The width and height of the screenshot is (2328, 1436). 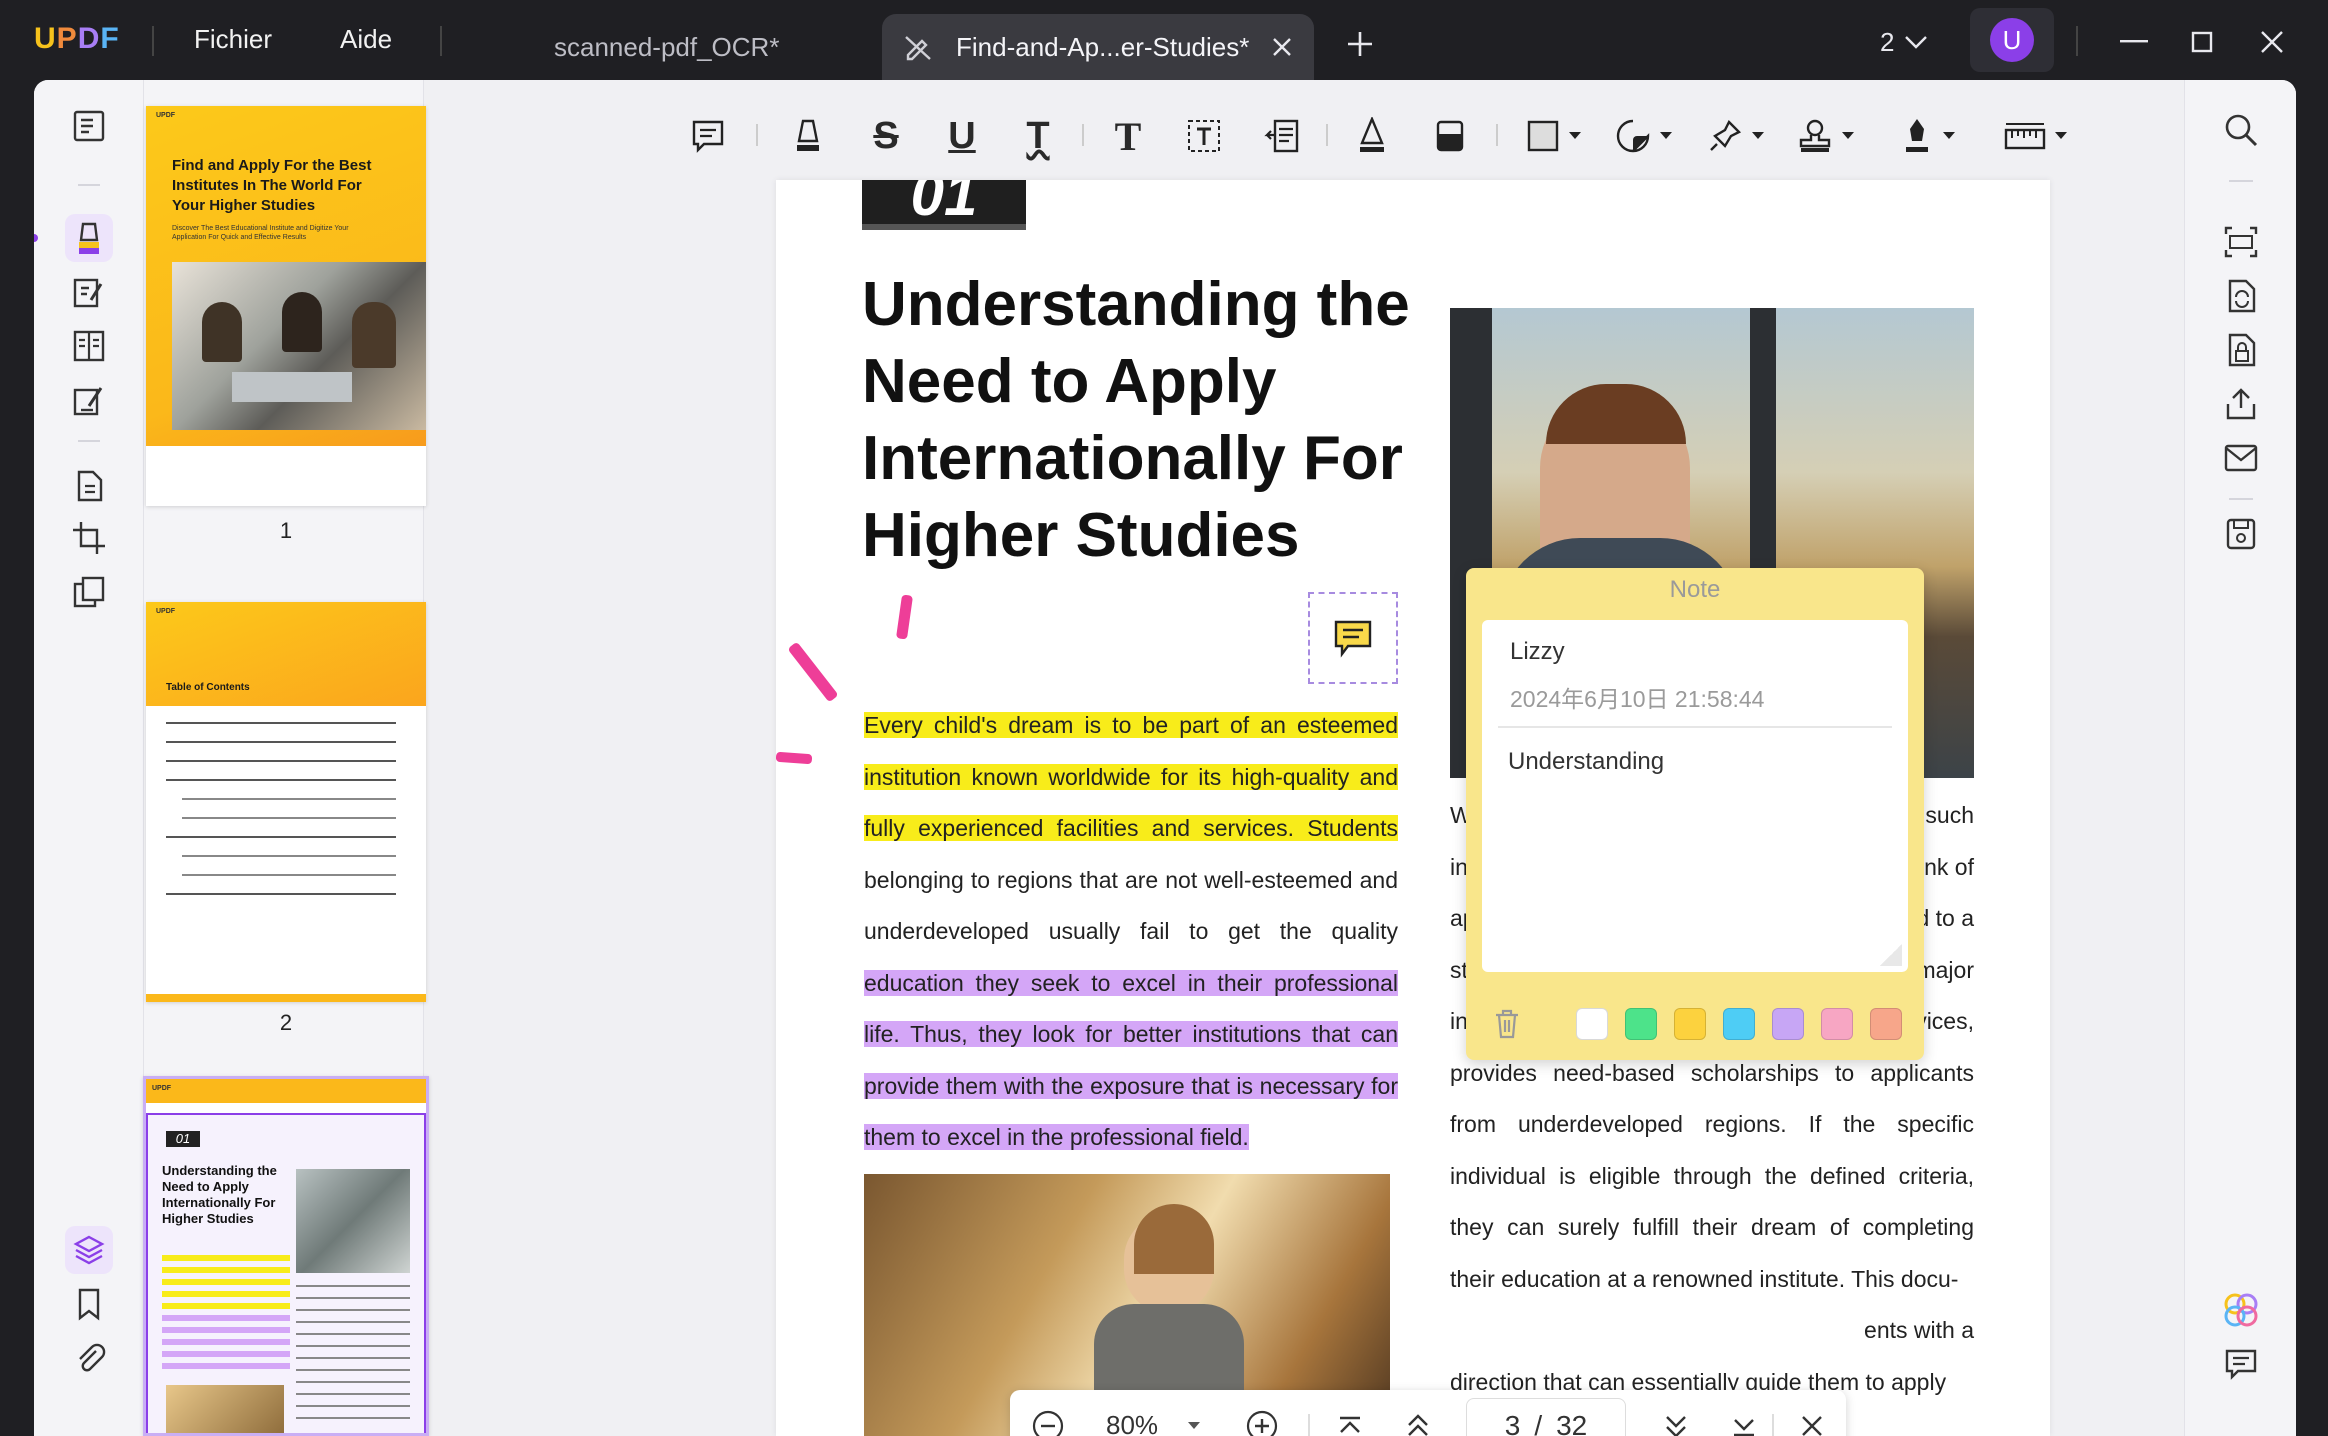 What do you see at coordinates (1513, 1423) in the screenshot?
I see `current-page-input: 3` at bounding box center [1513, 1423].